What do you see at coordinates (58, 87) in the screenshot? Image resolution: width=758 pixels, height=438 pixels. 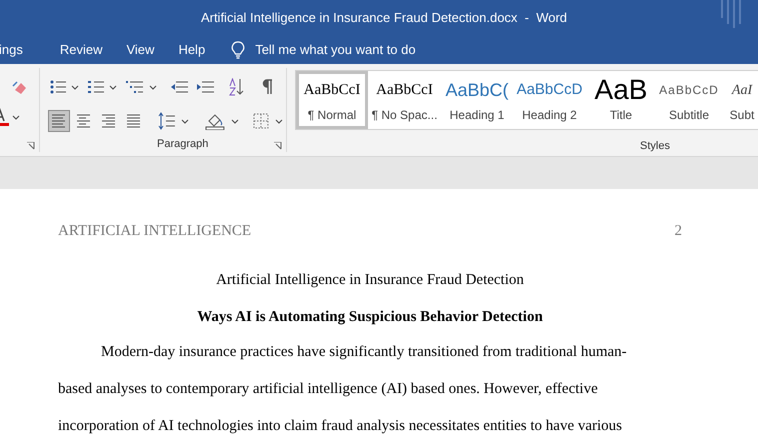 I see `bullet-list-icon` at bounding box center [58, 87].